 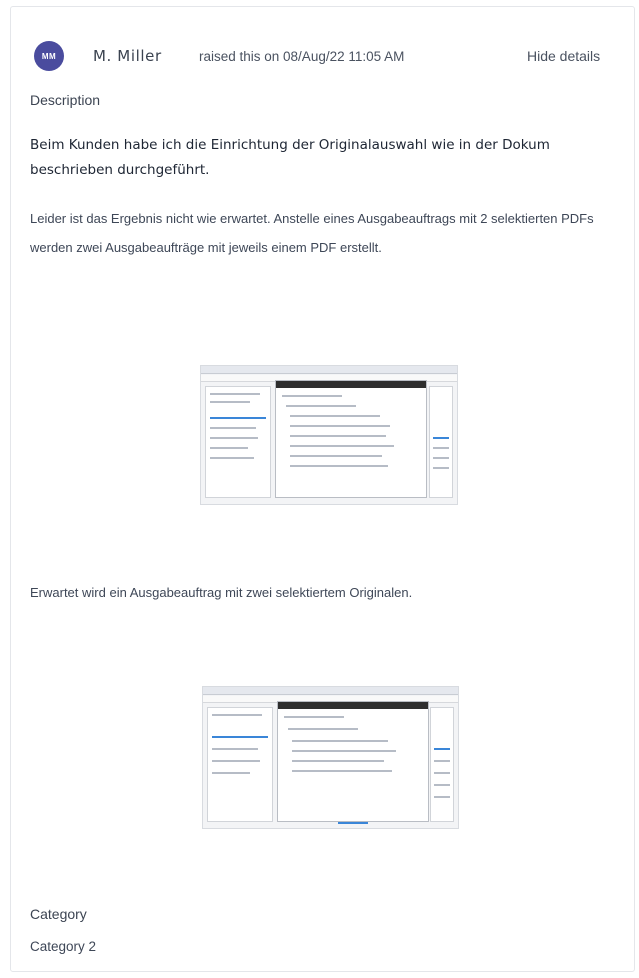 What do you see at coordinates (127, 56) in the screenshot?
I see `author-name: M. Miller` at bounding box center [127, 56].